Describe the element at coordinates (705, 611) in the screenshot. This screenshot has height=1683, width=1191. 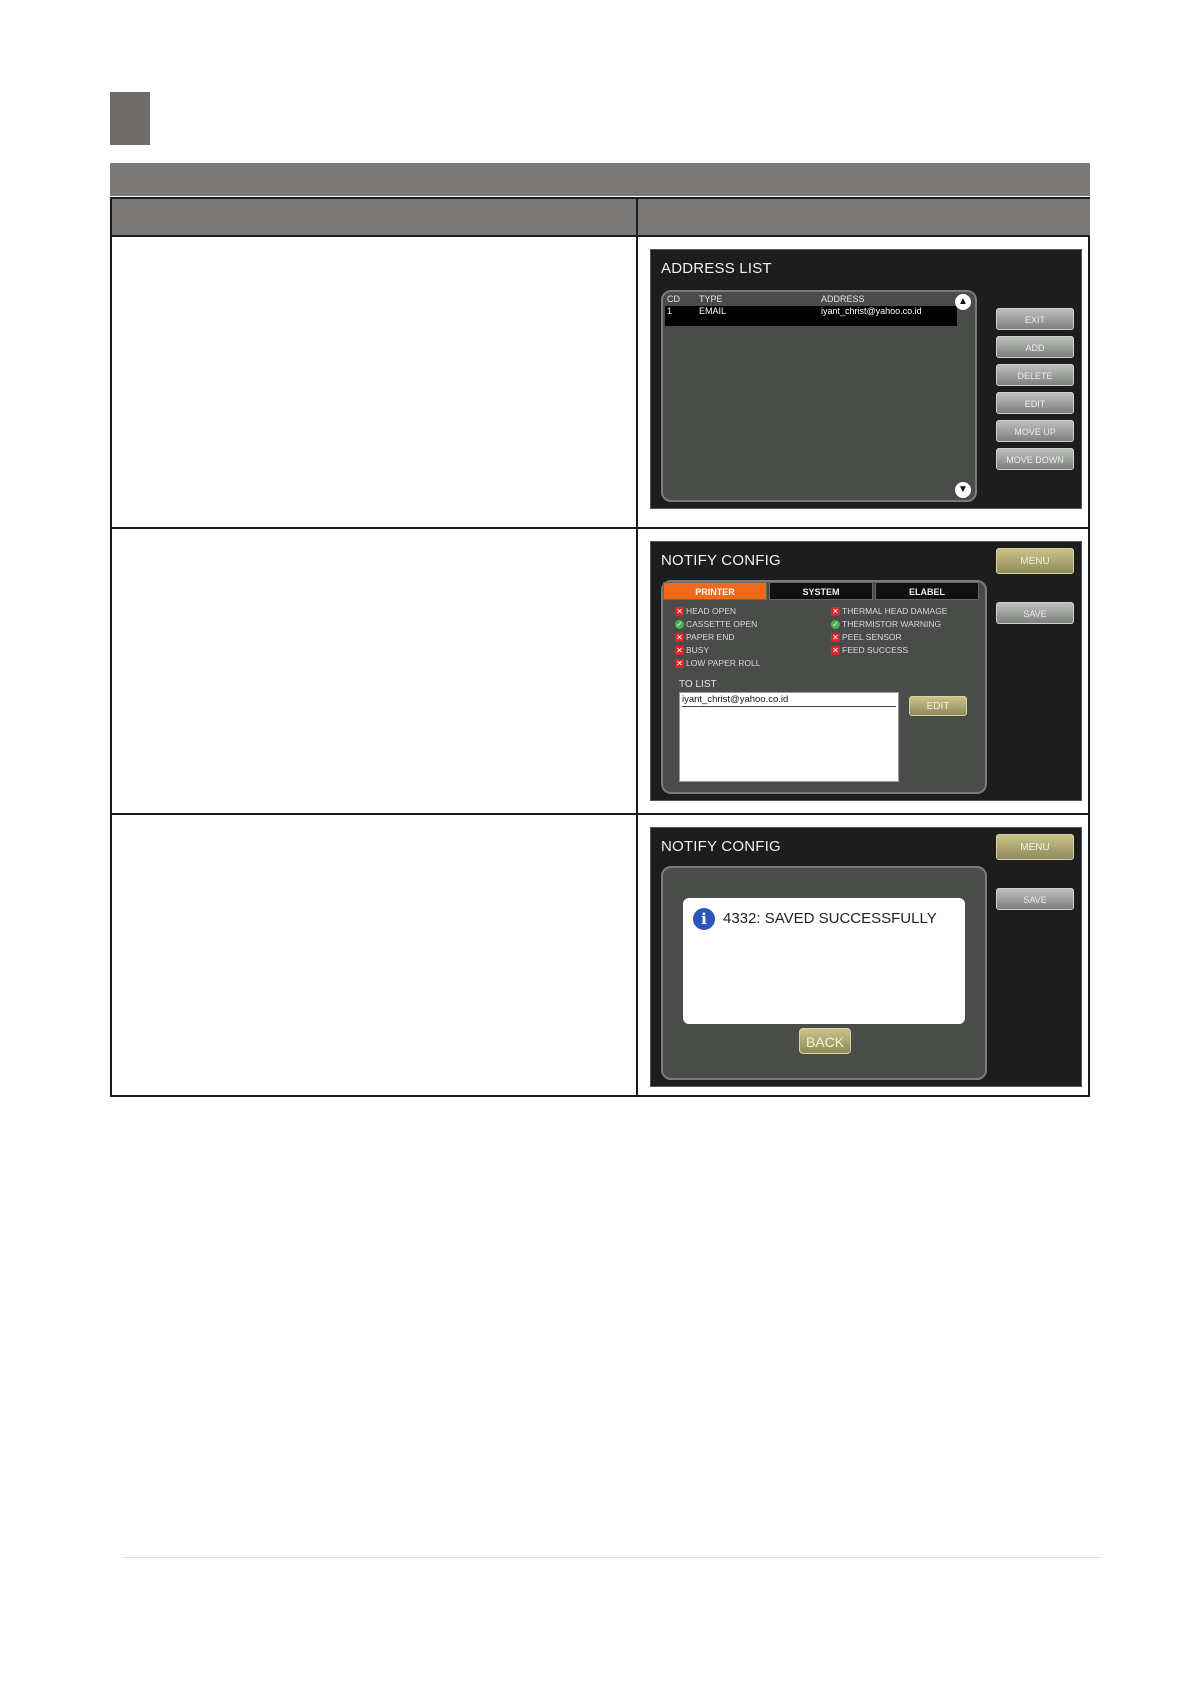
I see `option-head-open: ✕ HEAD OPEN` at that location.